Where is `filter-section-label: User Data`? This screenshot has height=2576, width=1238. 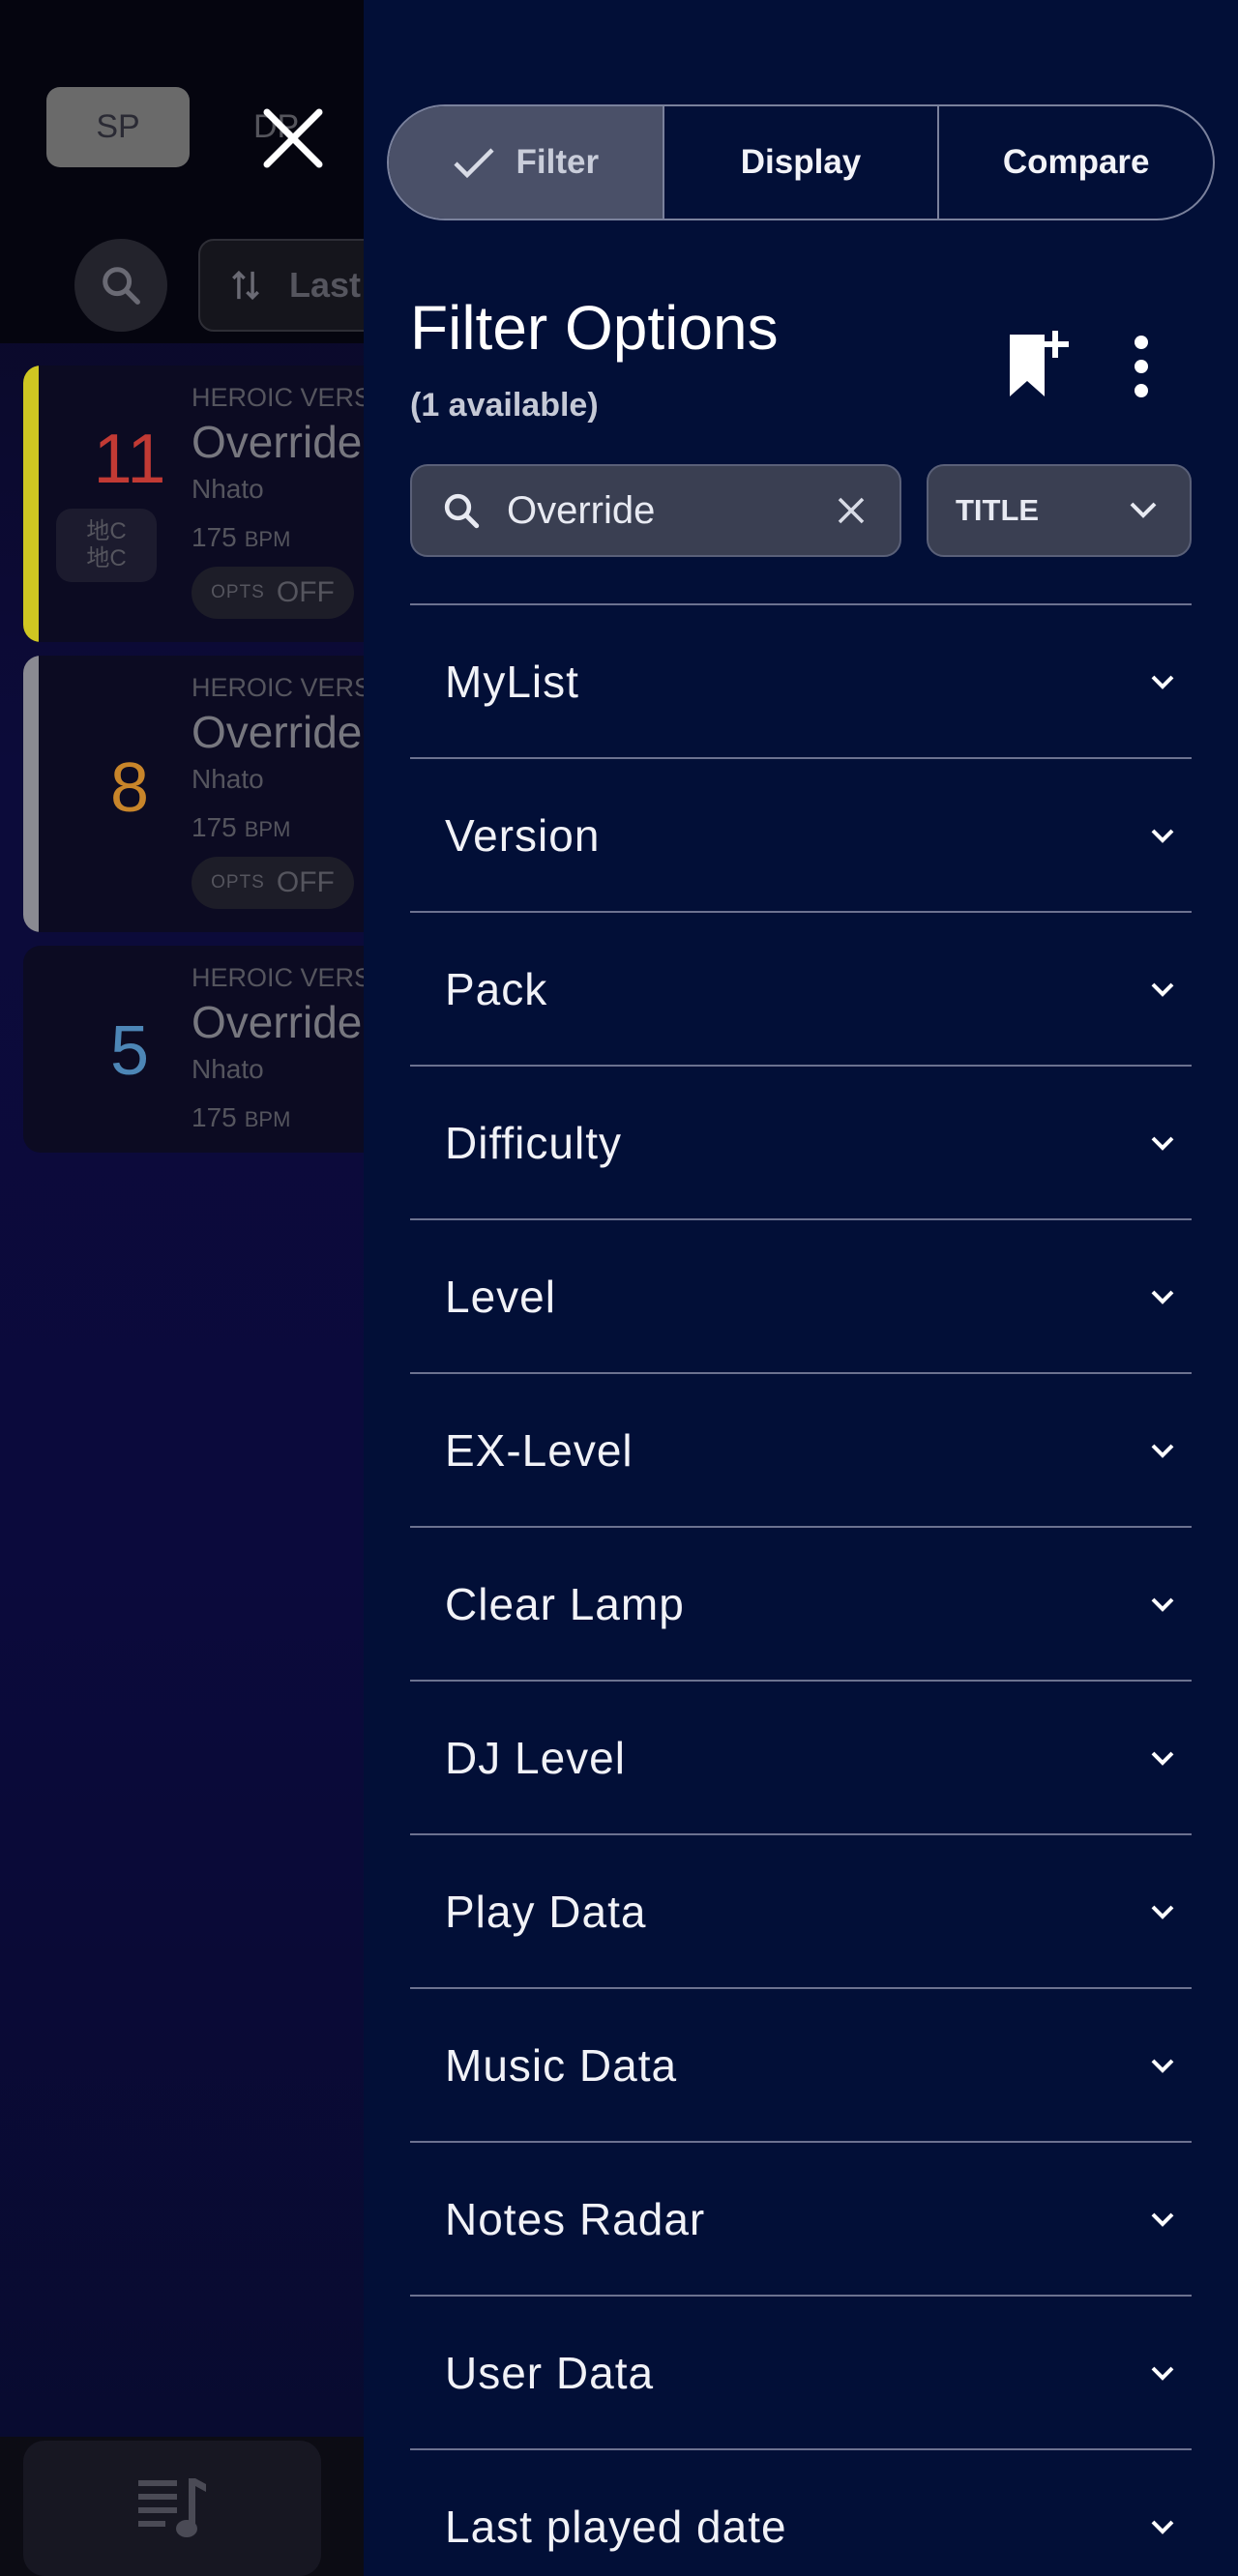
filter-section-label: User Data is located at coordinates (550, 2372).